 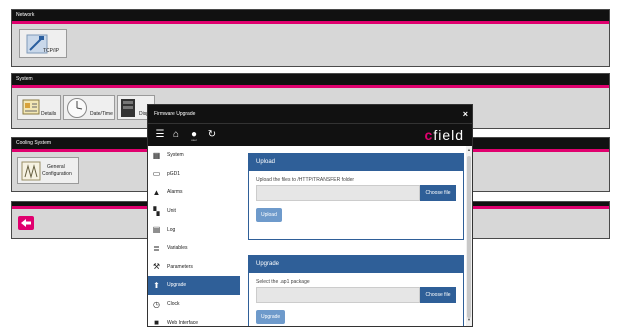 I want to click on modal-toolbar: ☰ ⌂ ● user ↻ cfield, so click(x=310, y=134).